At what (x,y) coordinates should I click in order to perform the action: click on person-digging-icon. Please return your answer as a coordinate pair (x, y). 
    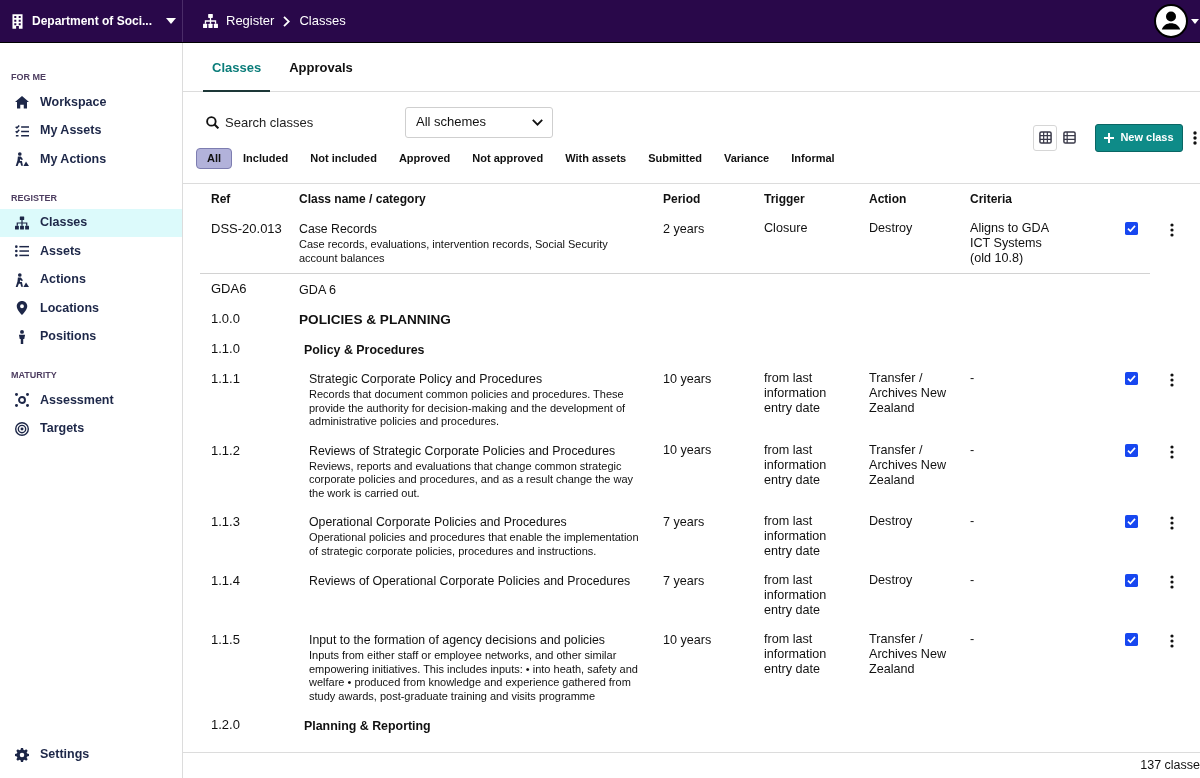
    Looking at the image, I should click on (22, 279).